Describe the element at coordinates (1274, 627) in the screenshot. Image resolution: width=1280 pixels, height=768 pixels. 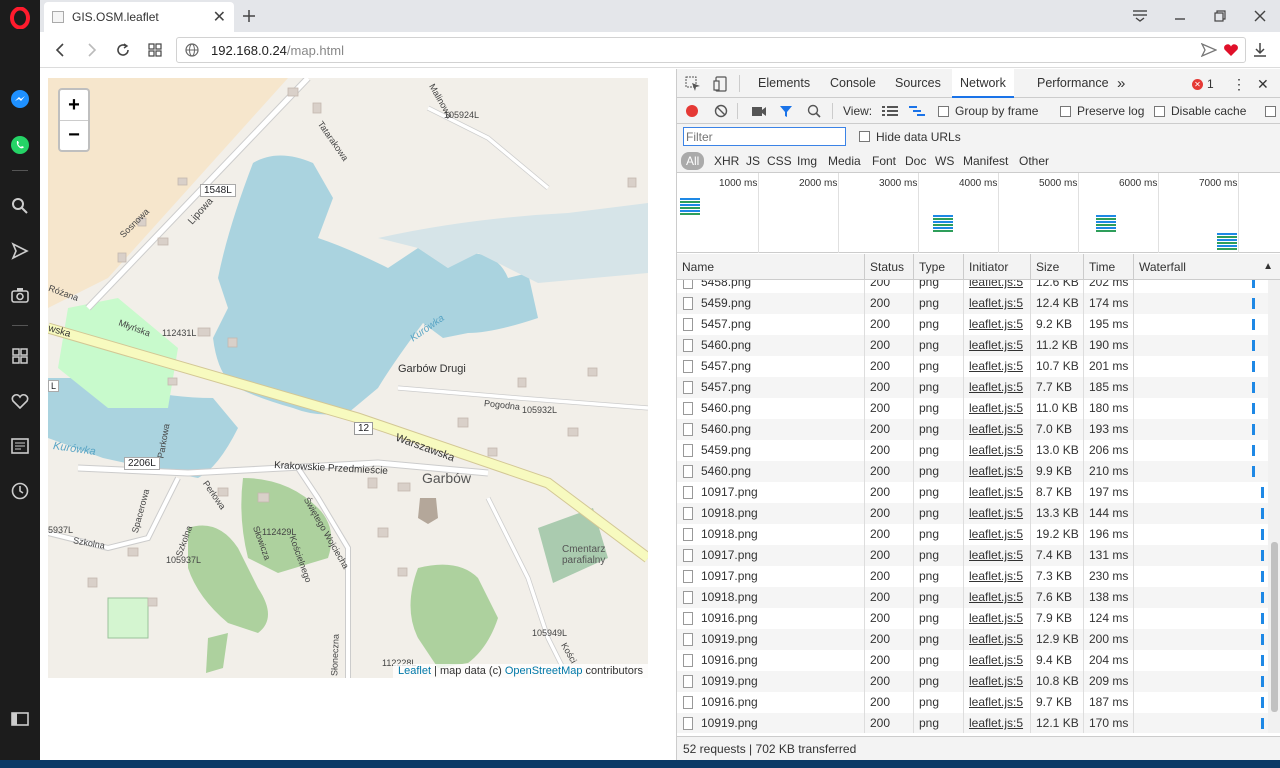
I see `scrollbar-thumb` at that location.